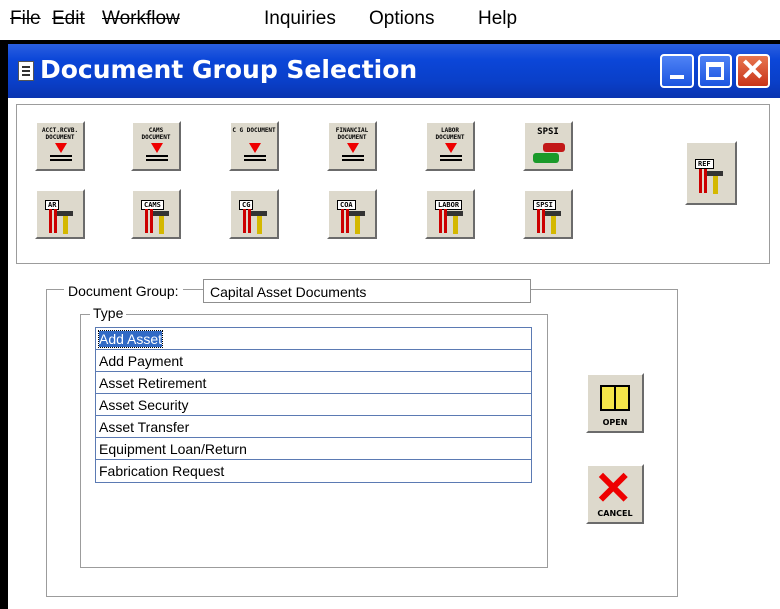 The width and height of the screenshot is (780, 609). I want to click on ar-tools-button: AR, so click(60, 214).